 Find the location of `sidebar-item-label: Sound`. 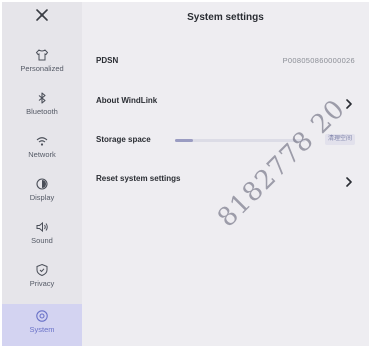

sidebar-item-label: Sound is located at coordinates (42, 240).